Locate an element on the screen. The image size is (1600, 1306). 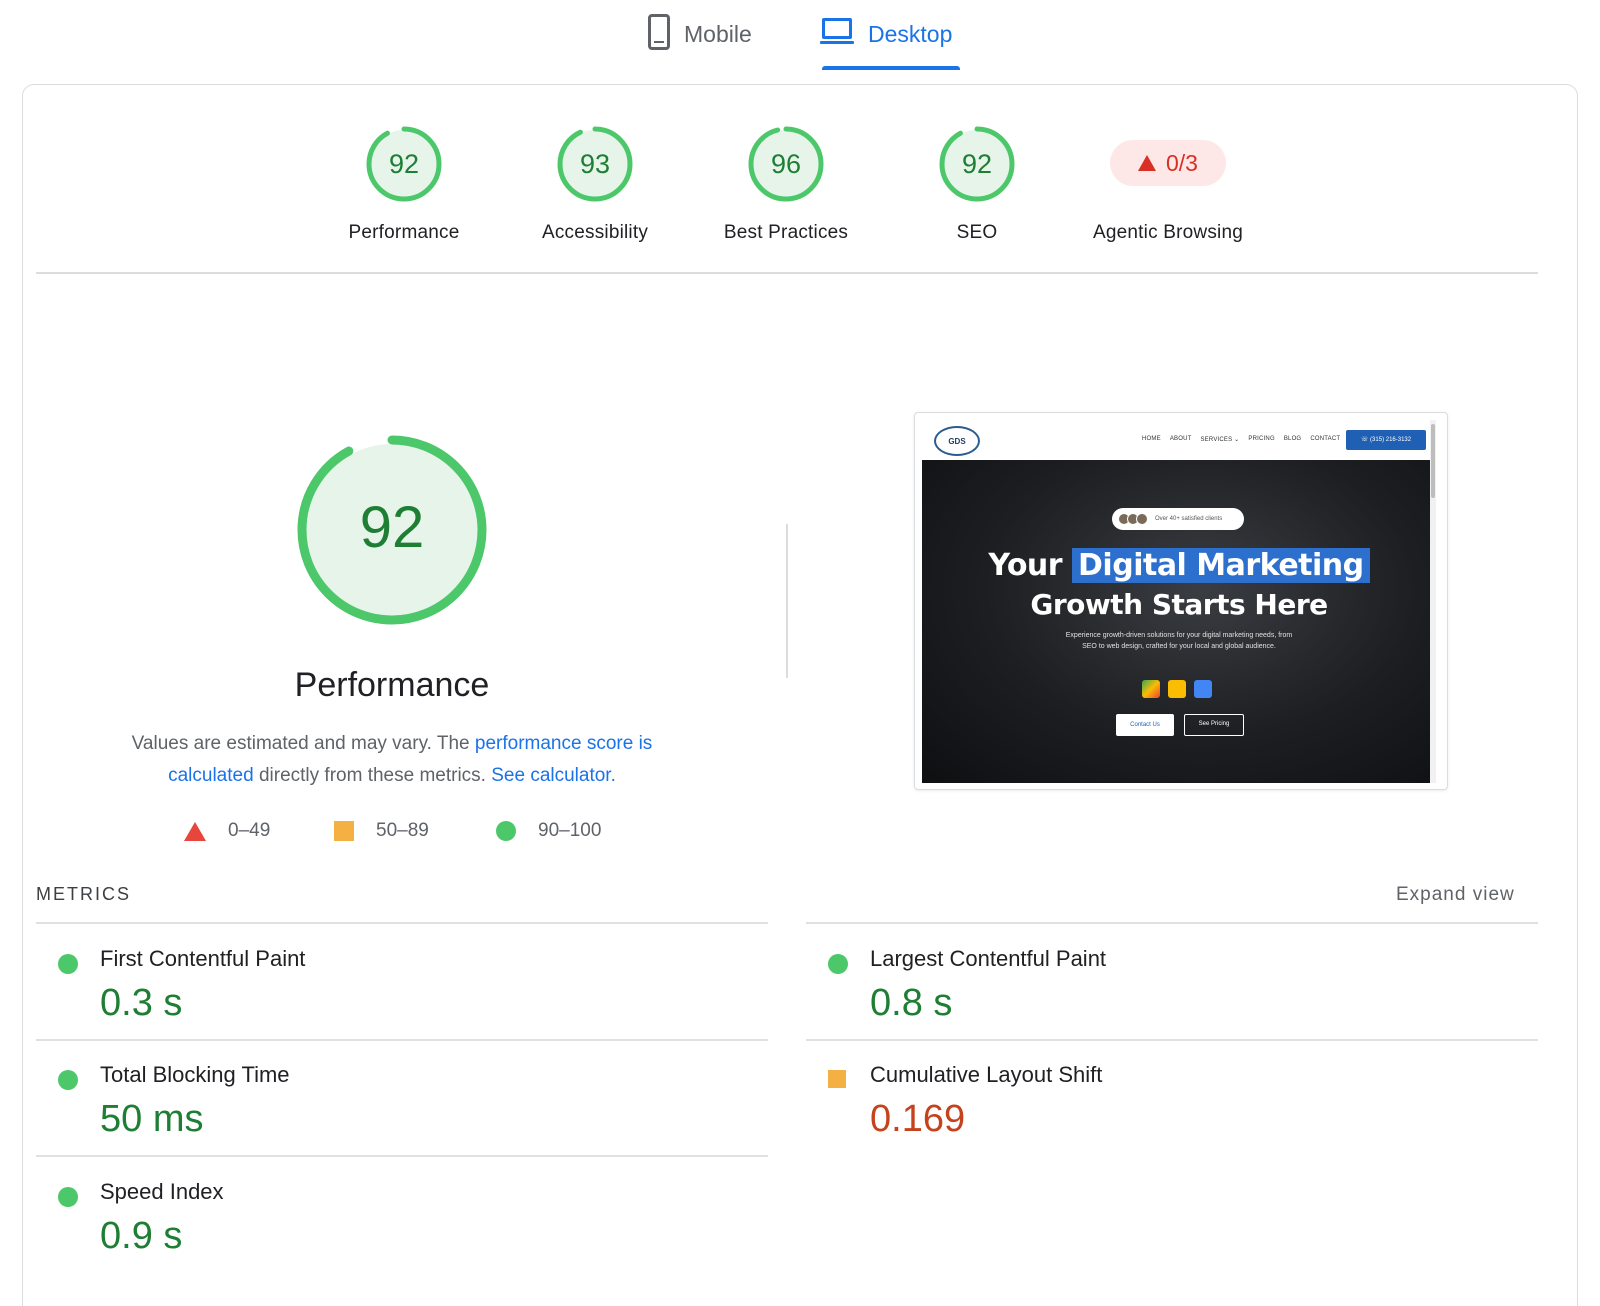
metric-name: Total Blocking Time is located at coordinates (195, 1074).